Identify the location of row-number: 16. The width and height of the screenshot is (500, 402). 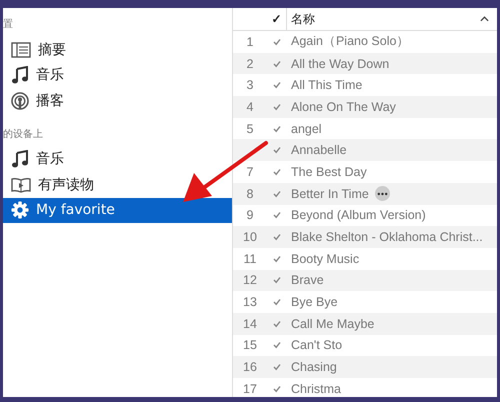
(250, 367).